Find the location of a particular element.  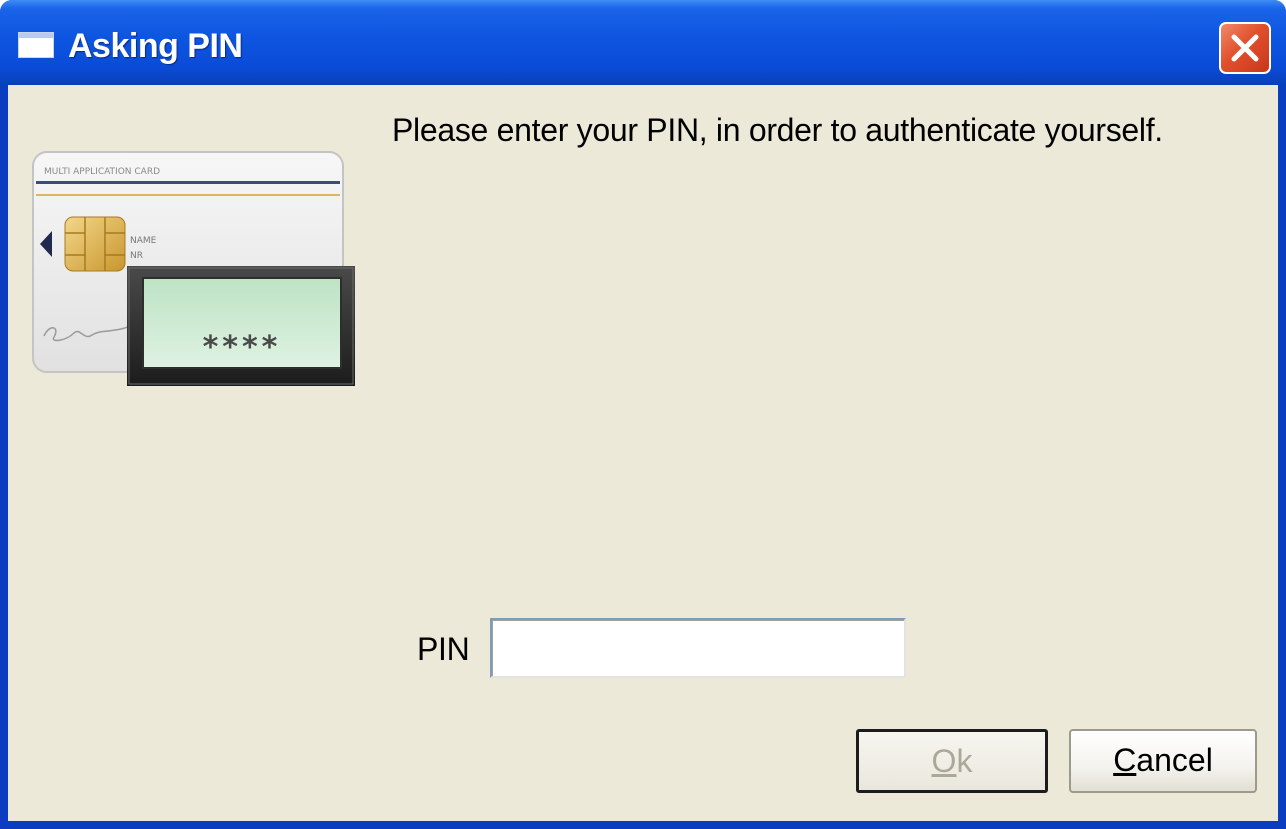

cancel-label-rest: ancel is located at coordinates (1174, 760).